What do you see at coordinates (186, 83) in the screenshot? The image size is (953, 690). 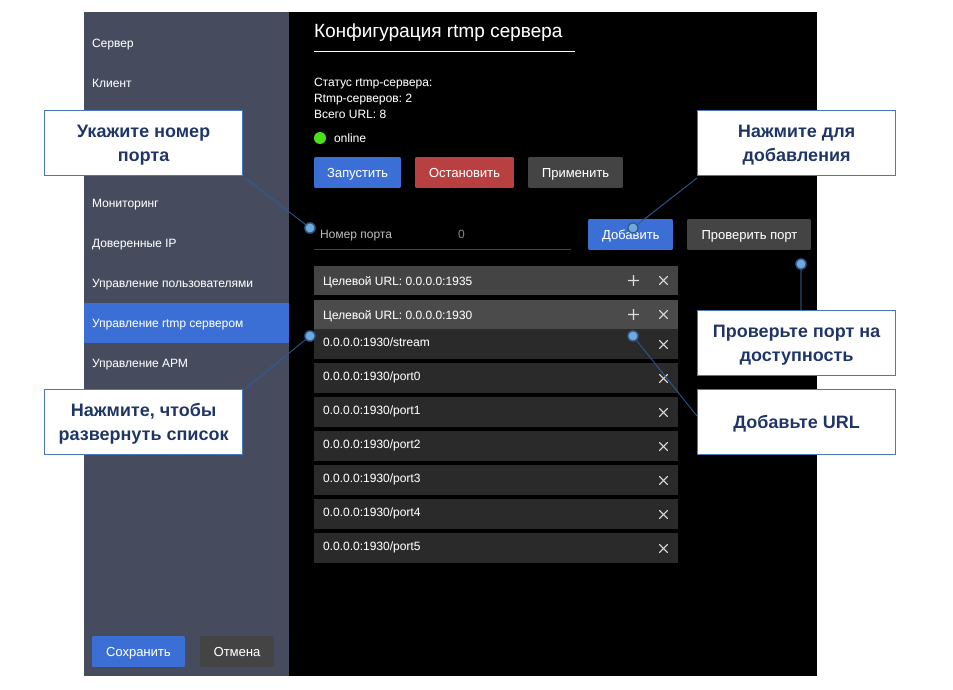 I see `sidebar-item: Клиент` at bounding box center [186, 83].